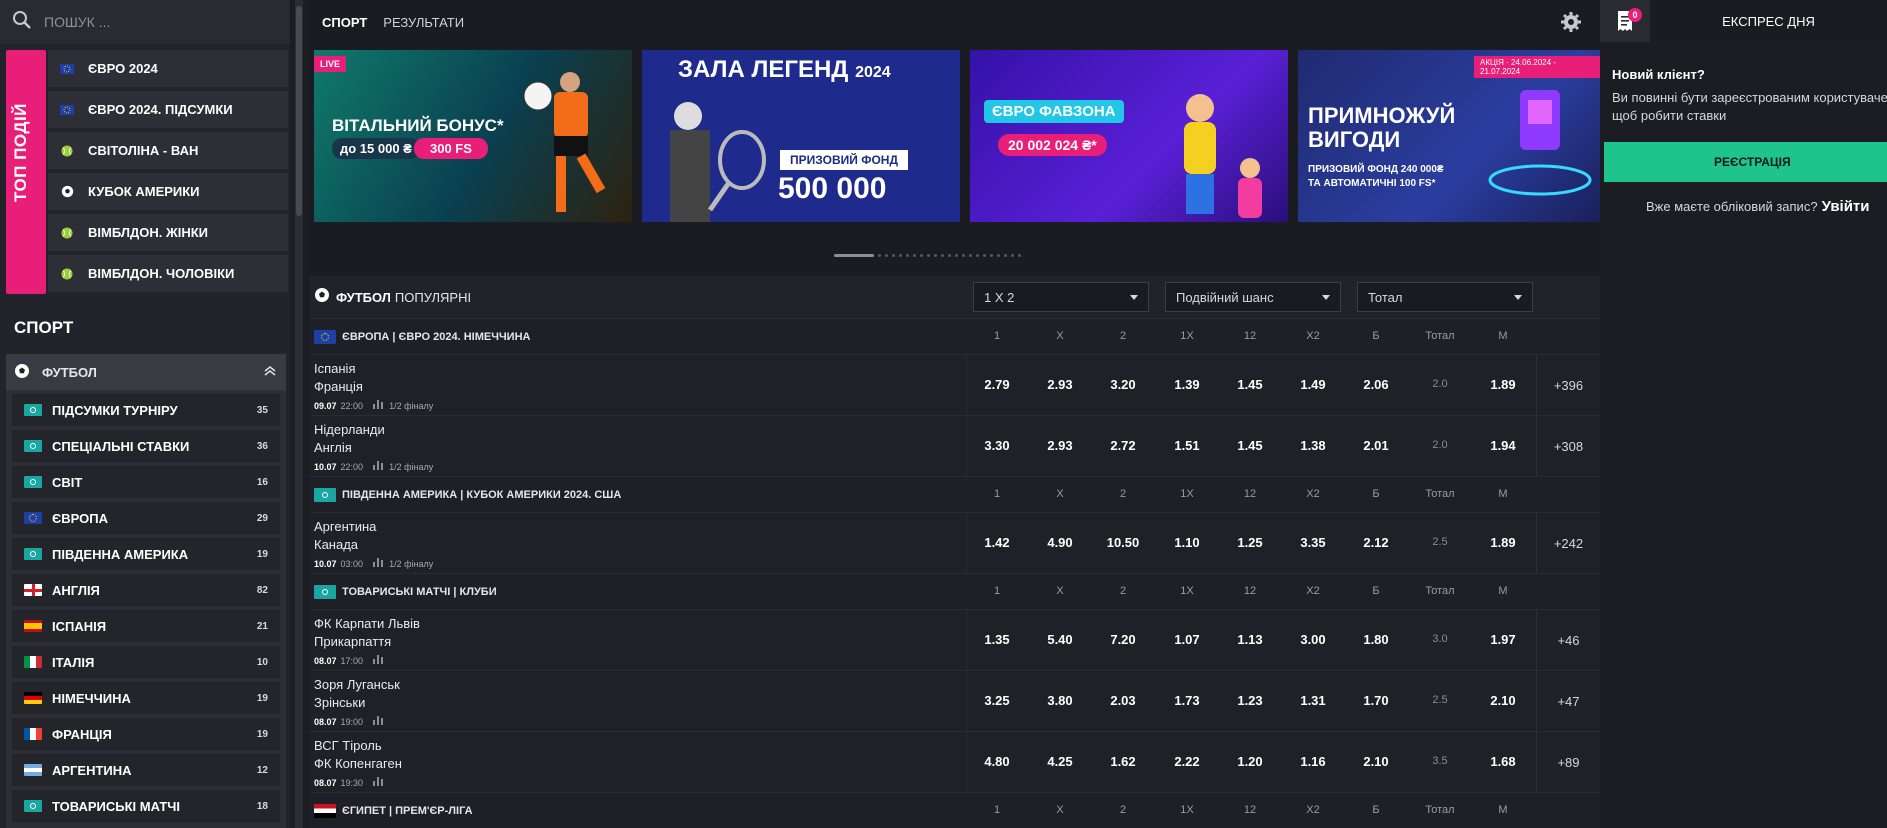  Describe the element at coordinates (1129, 136) in the screenshot. I see `promo-banner-fanzone: ЄВРО ФАВЗОНА 20 002 024 ₴*` at that location.